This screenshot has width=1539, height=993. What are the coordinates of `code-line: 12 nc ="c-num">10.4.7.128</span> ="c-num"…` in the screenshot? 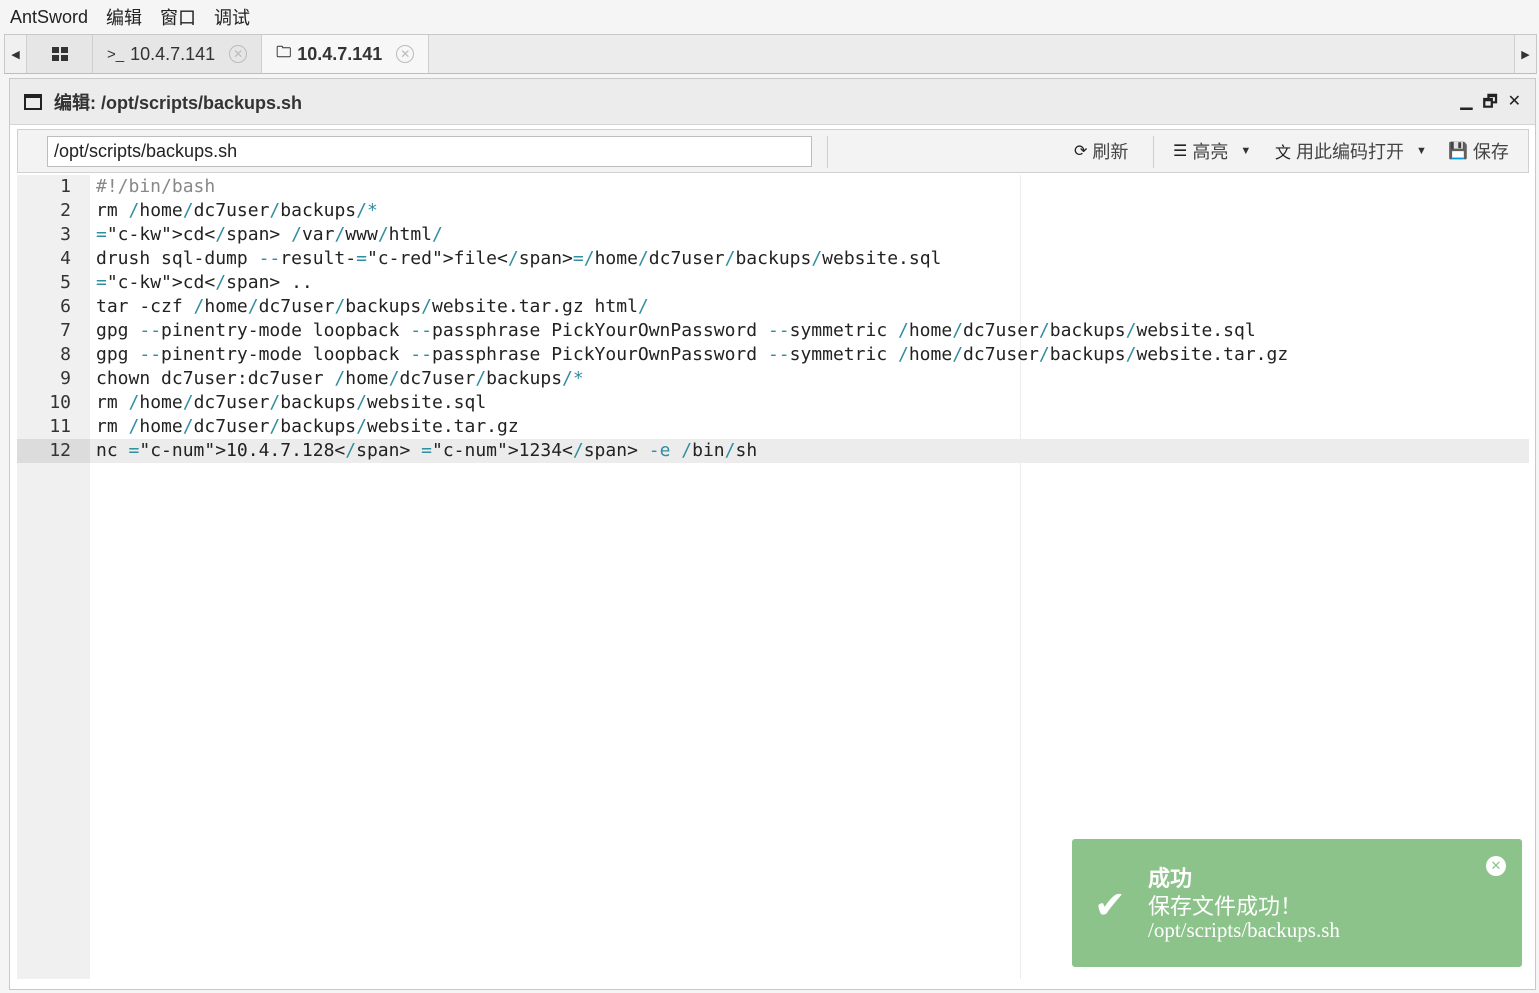 It's located at (773, 451).